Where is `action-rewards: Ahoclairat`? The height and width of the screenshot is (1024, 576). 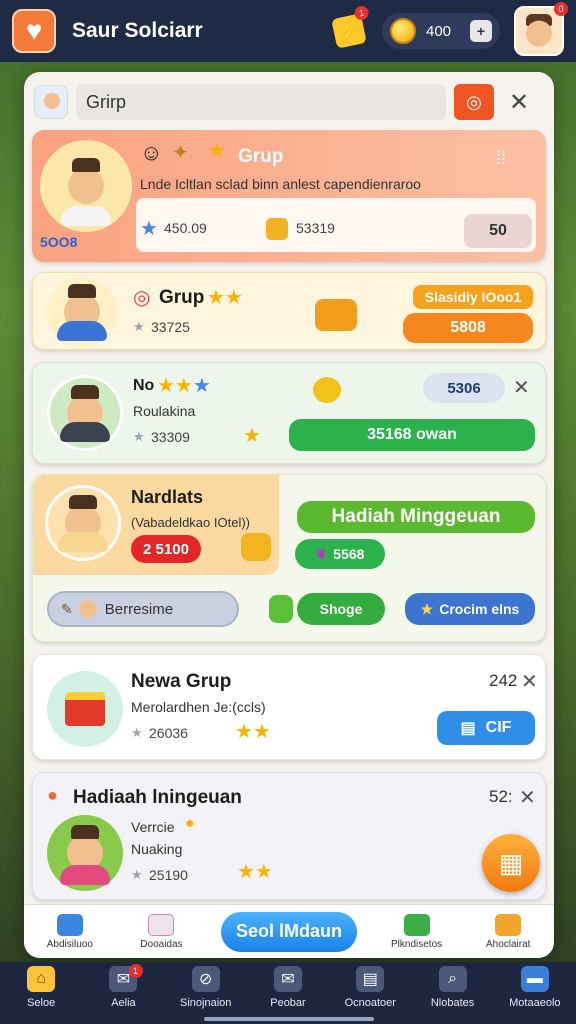 action-rewards: Ahoclairat is located at coordinates (508, 931).